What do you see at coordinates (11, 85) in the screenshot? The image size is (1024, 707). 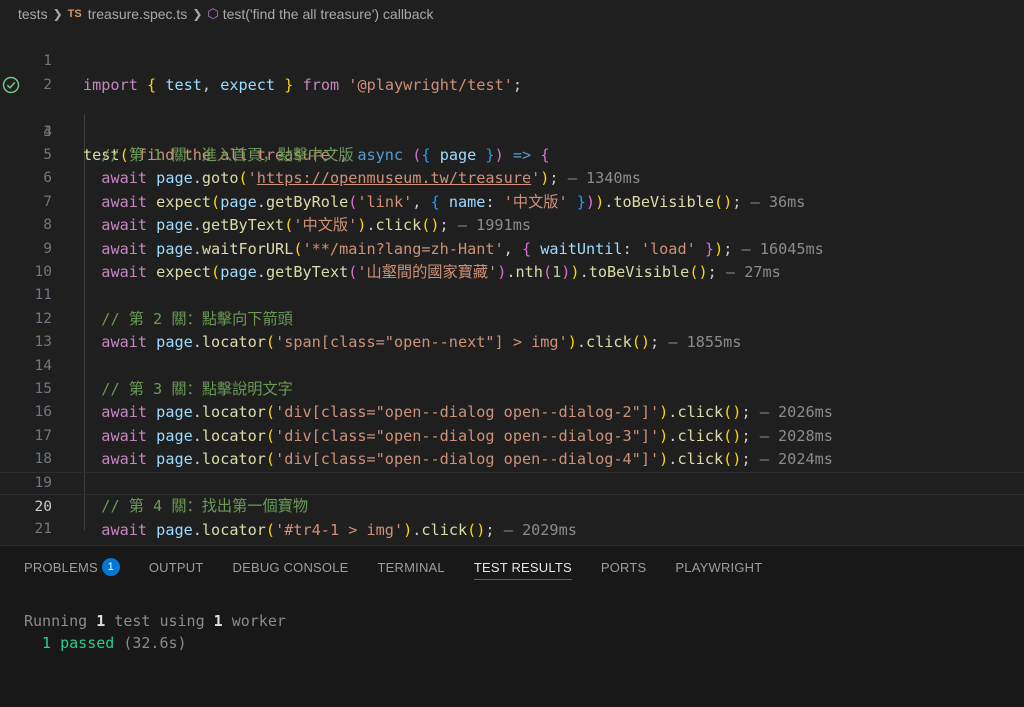 I see `test-passed-icon` at bounding box center [11, 85].